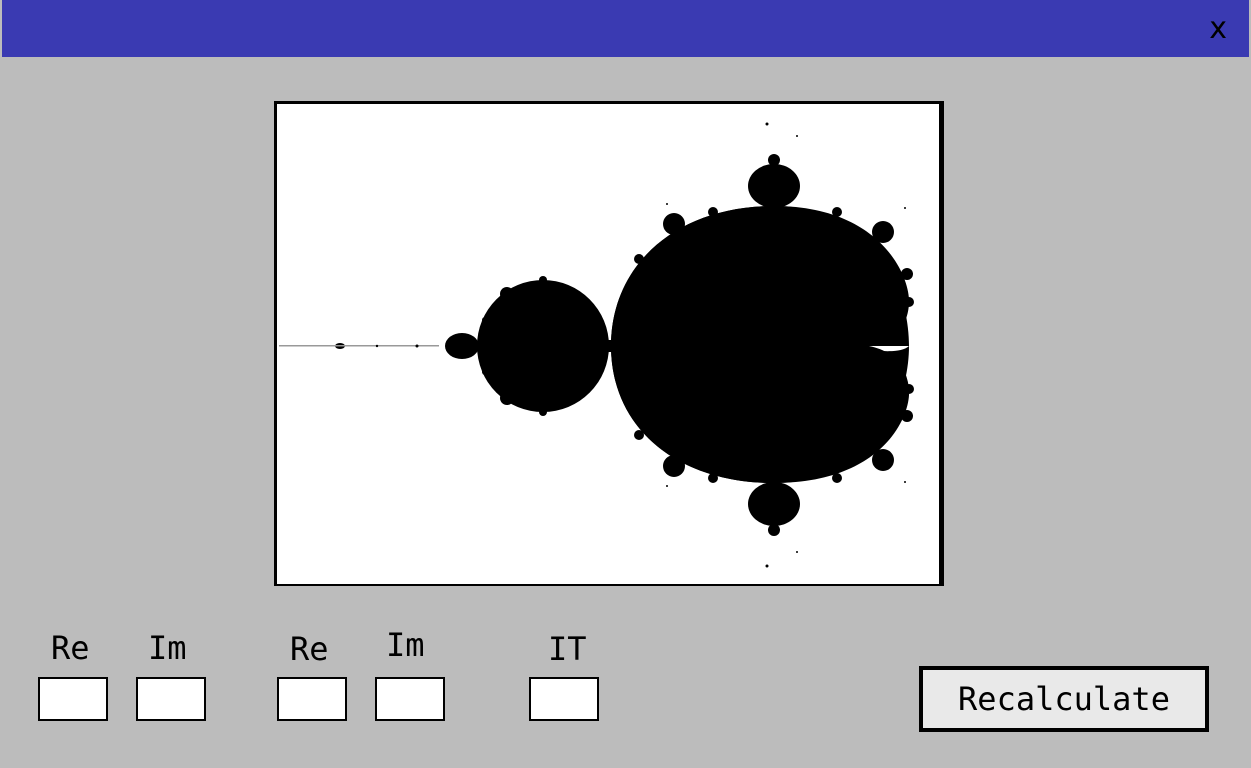 This screenshot has width=1251, height=768. What do you see at coordinates (564, 699) in the screenshot?
I see `iterations-field` at bounding box center [564, 699].